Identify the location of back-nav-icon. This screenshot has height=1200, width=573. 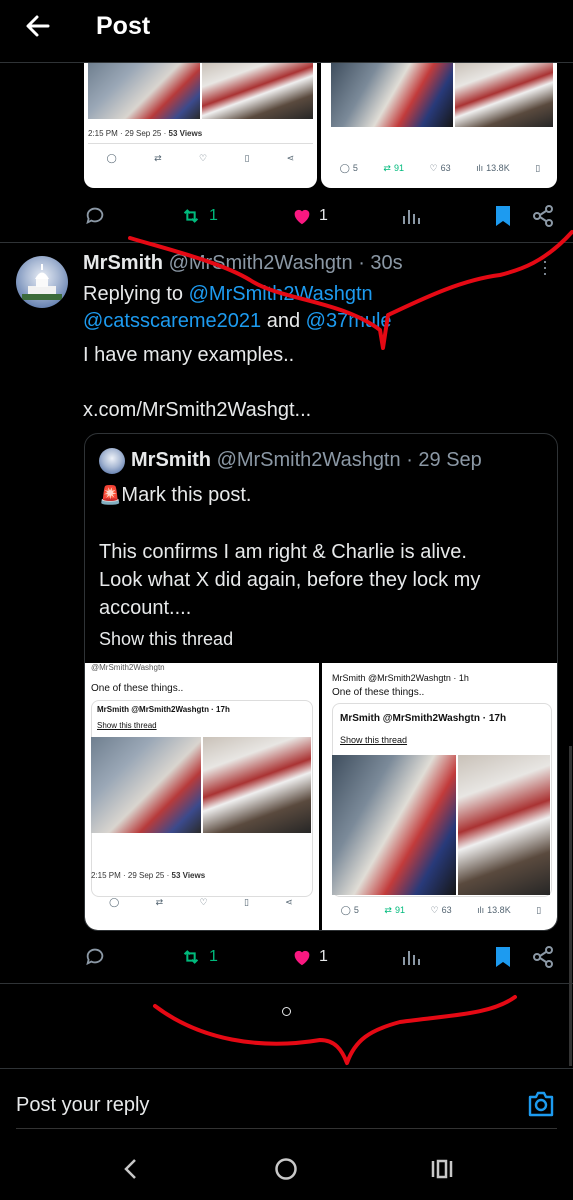
(130, 1169).